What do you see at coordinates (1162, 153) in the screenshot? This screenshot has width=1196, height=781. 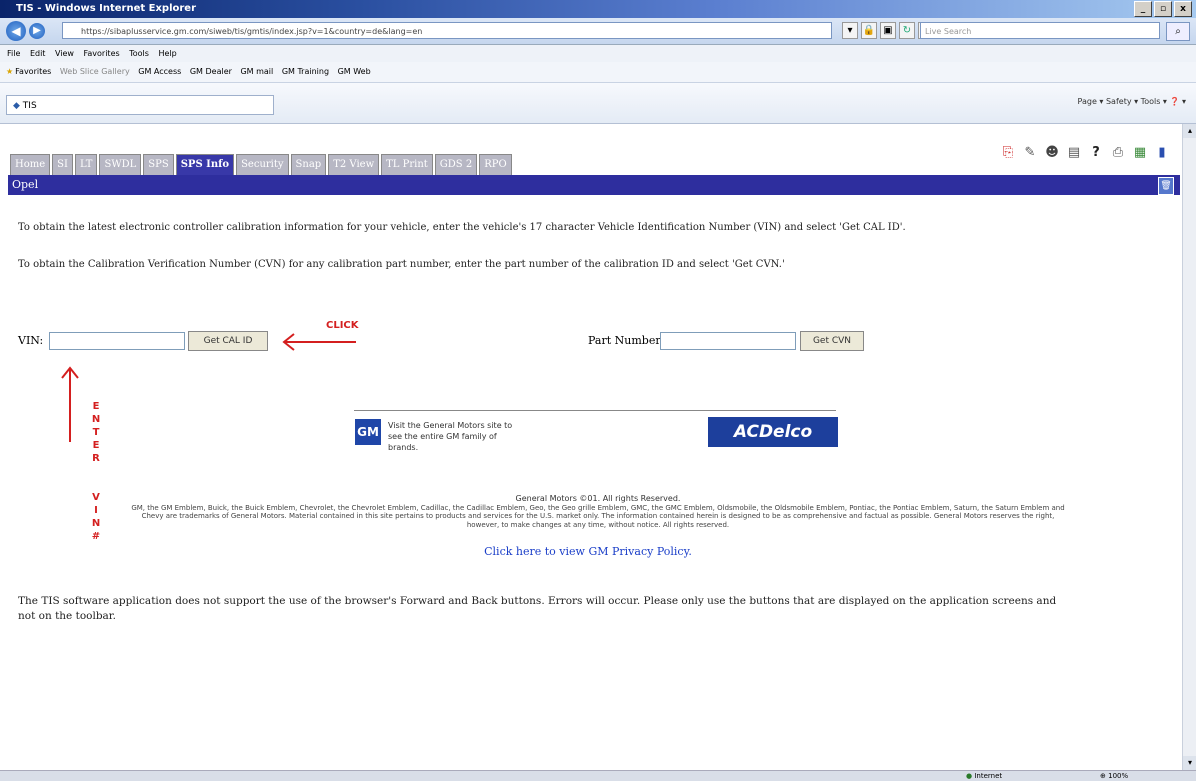 I see `book-icon: ▮` at bounding box center [1162, 153].